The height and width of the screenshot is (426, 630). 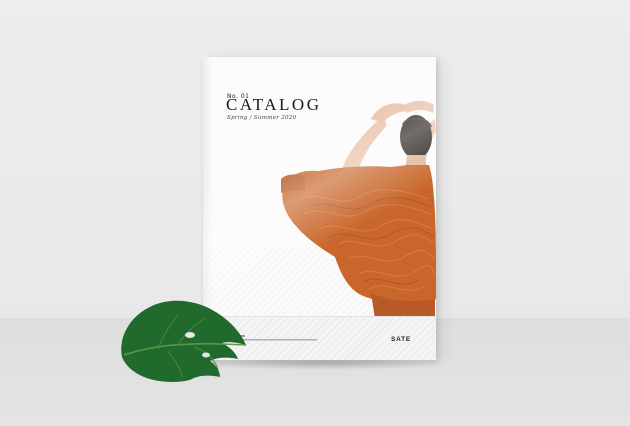 What do you see at coordinates (358, 209) in the screenshot?
I see `model-photo` at bounding box center [358, 209].